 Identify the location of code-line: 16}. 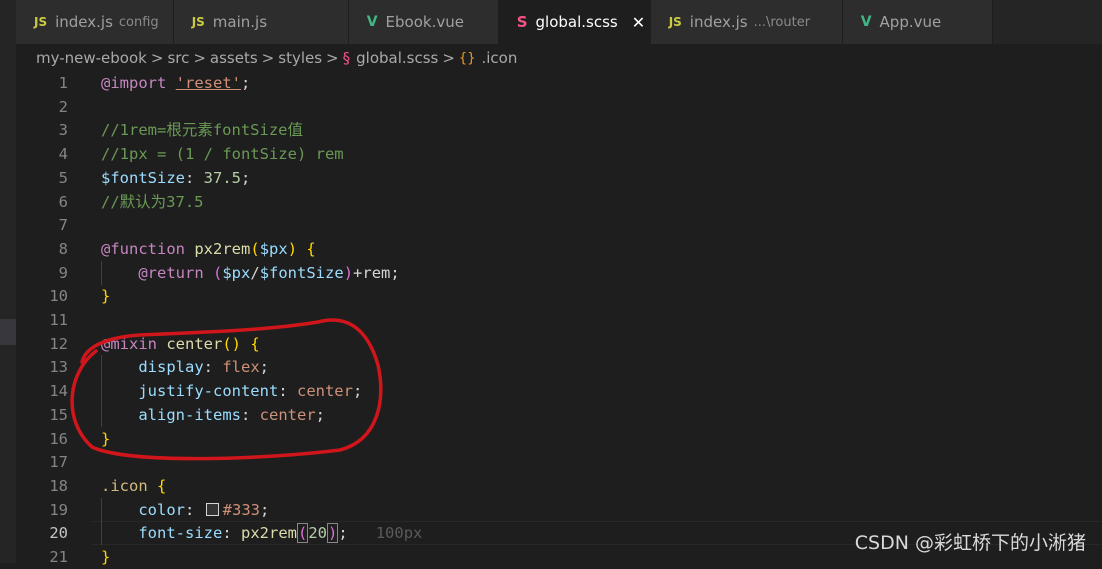
(551, 439).